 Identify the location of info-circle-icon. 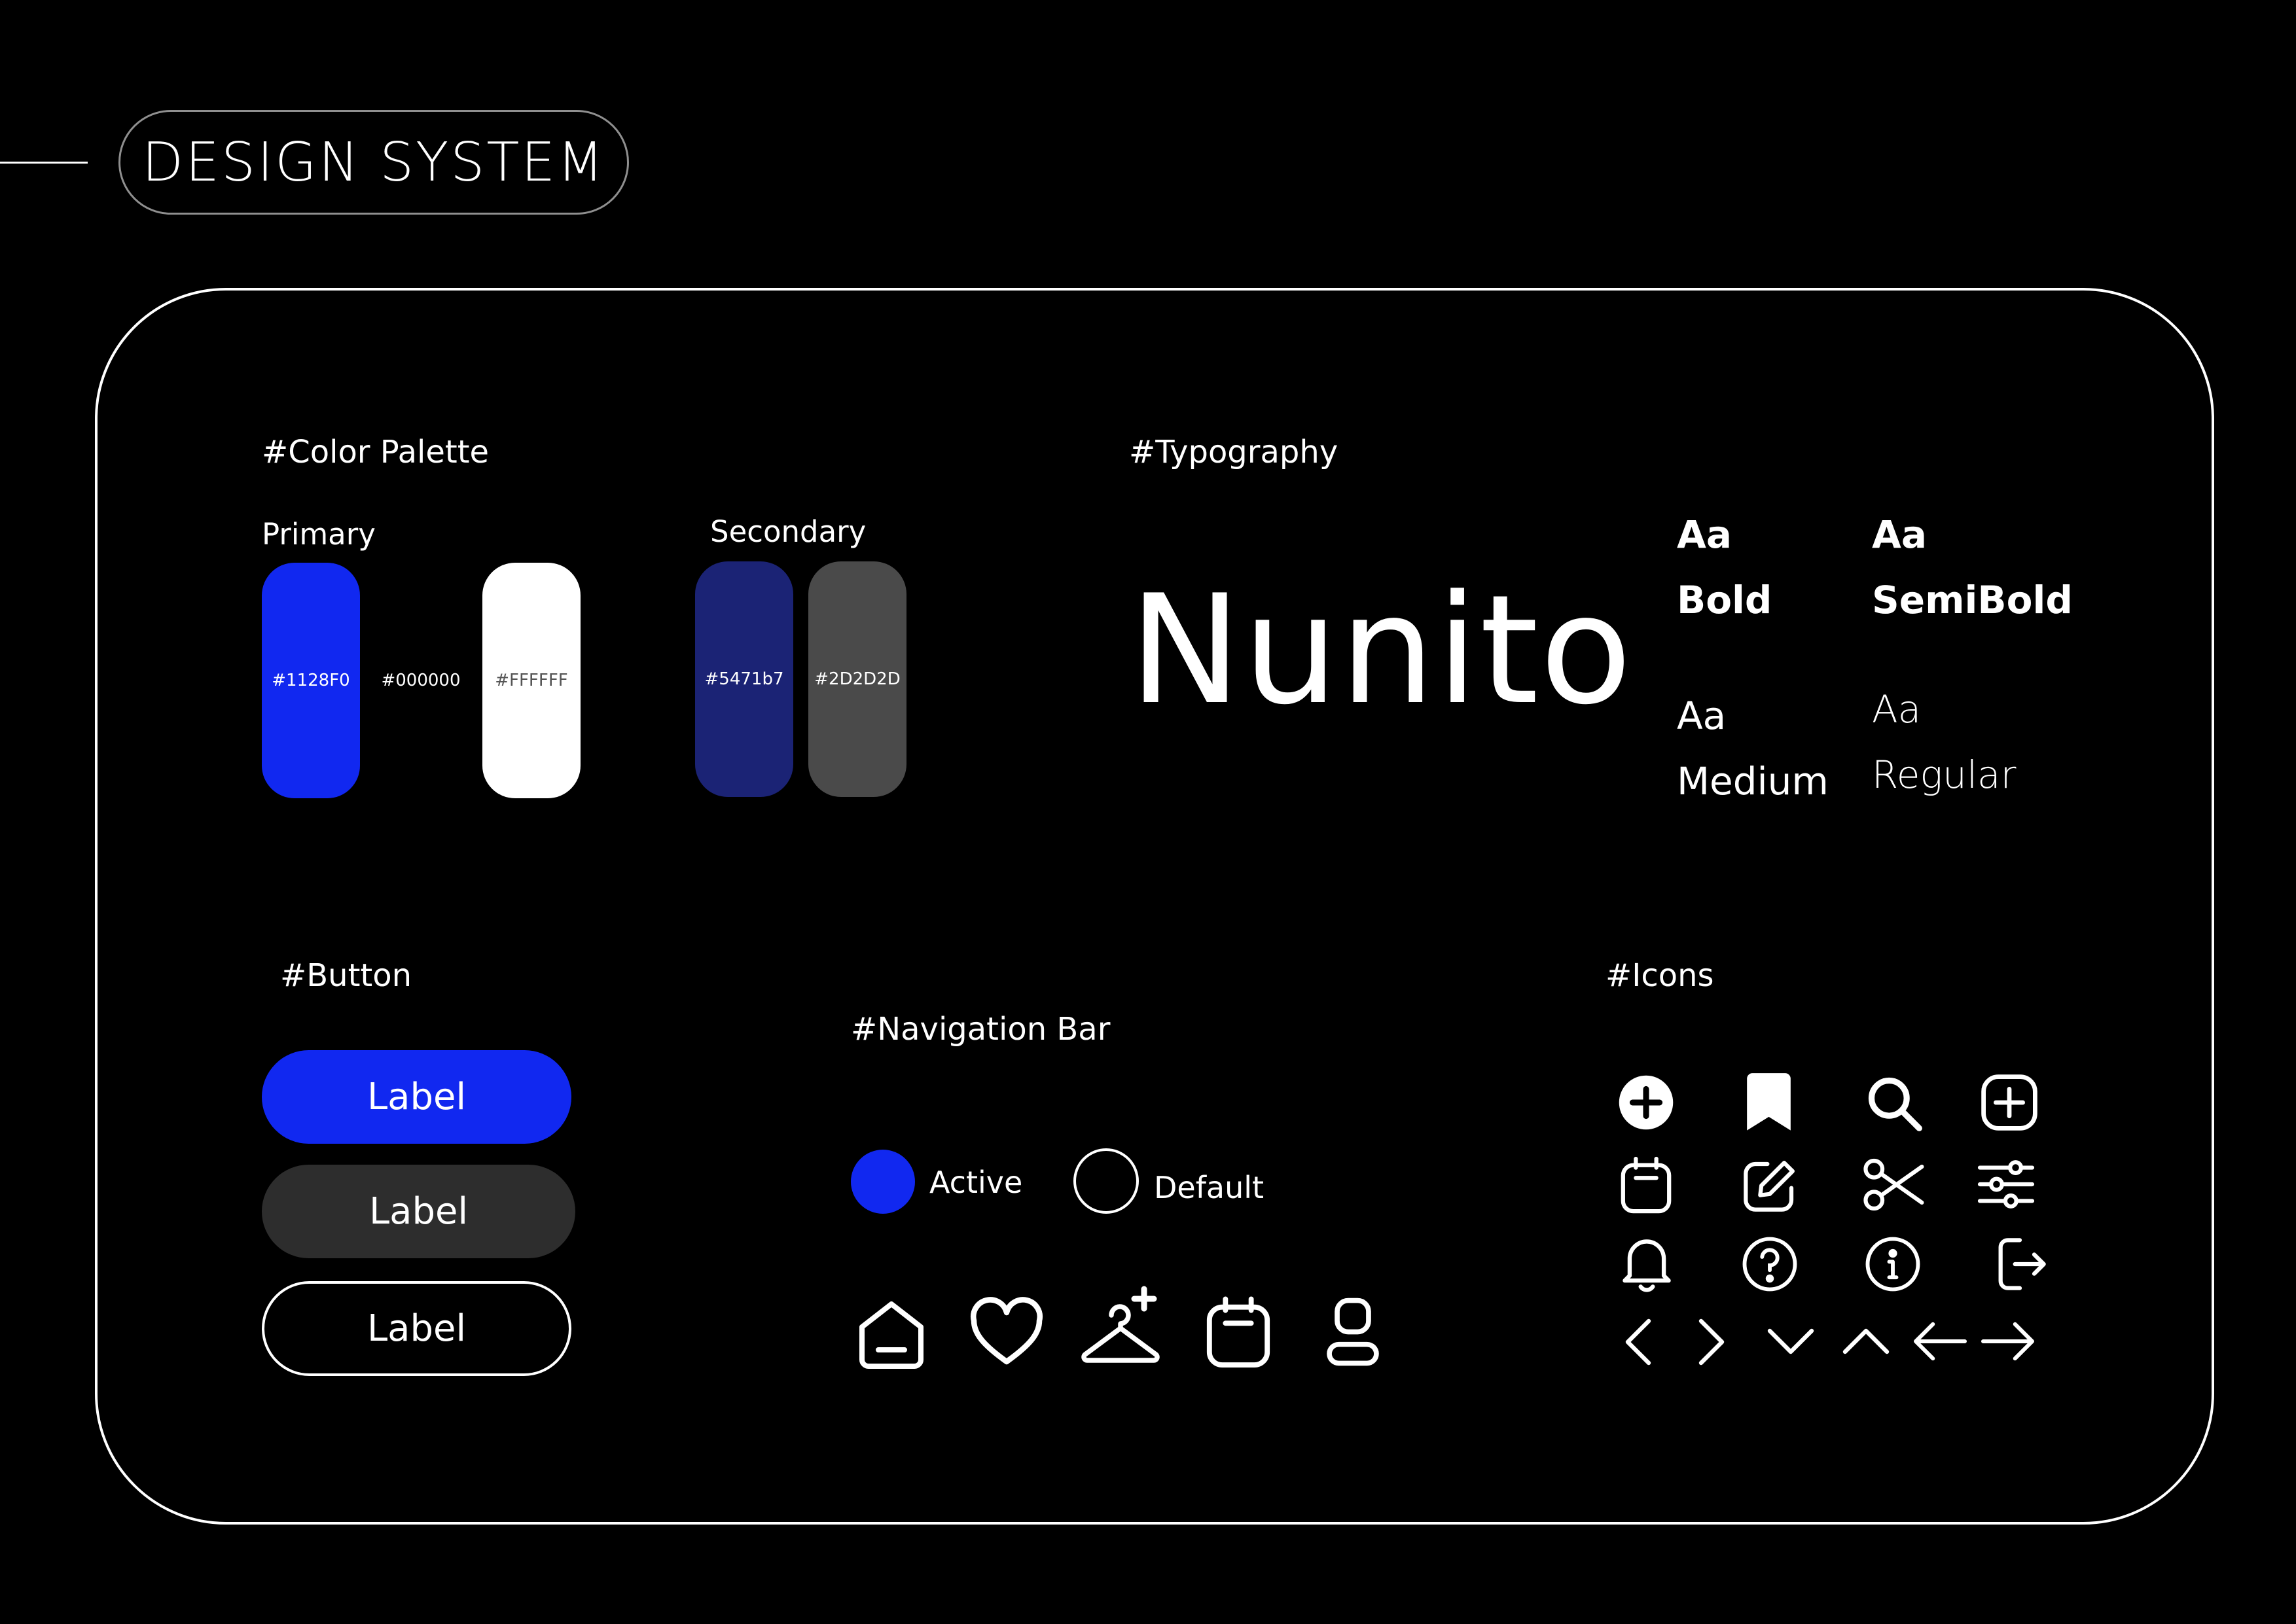
(1893, 1264).